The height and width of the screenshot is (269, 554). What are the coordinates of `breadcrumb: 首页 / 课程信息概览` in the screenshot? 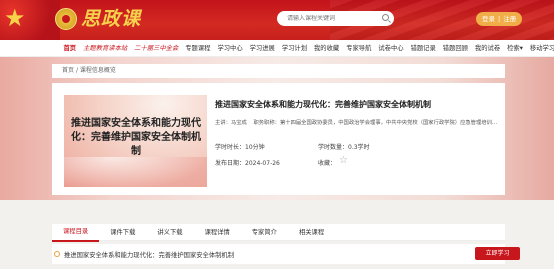 It's located at (278, 71).